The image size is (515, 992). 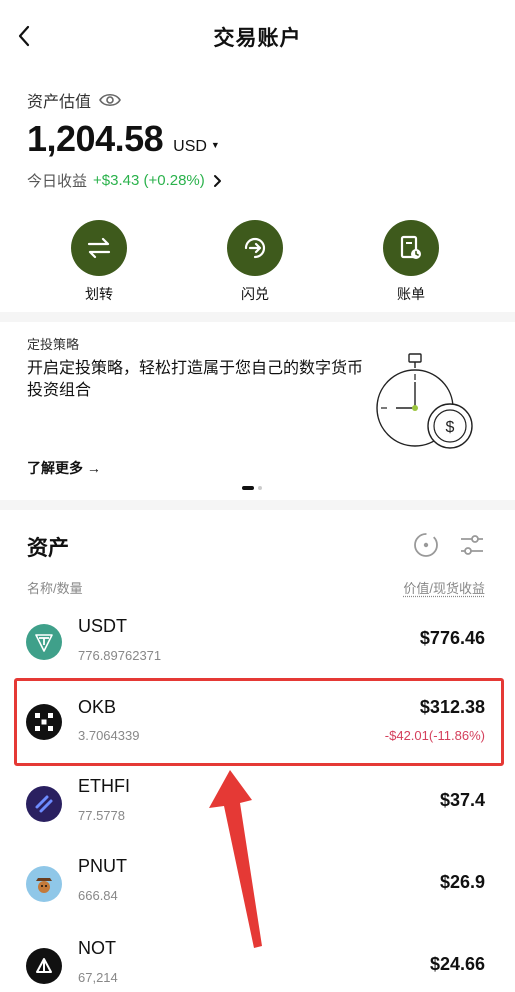 What do you see at coordinates (48, 548) in the screenshot?
I see `assets-title: 资产` at bounding box center [48, 548].